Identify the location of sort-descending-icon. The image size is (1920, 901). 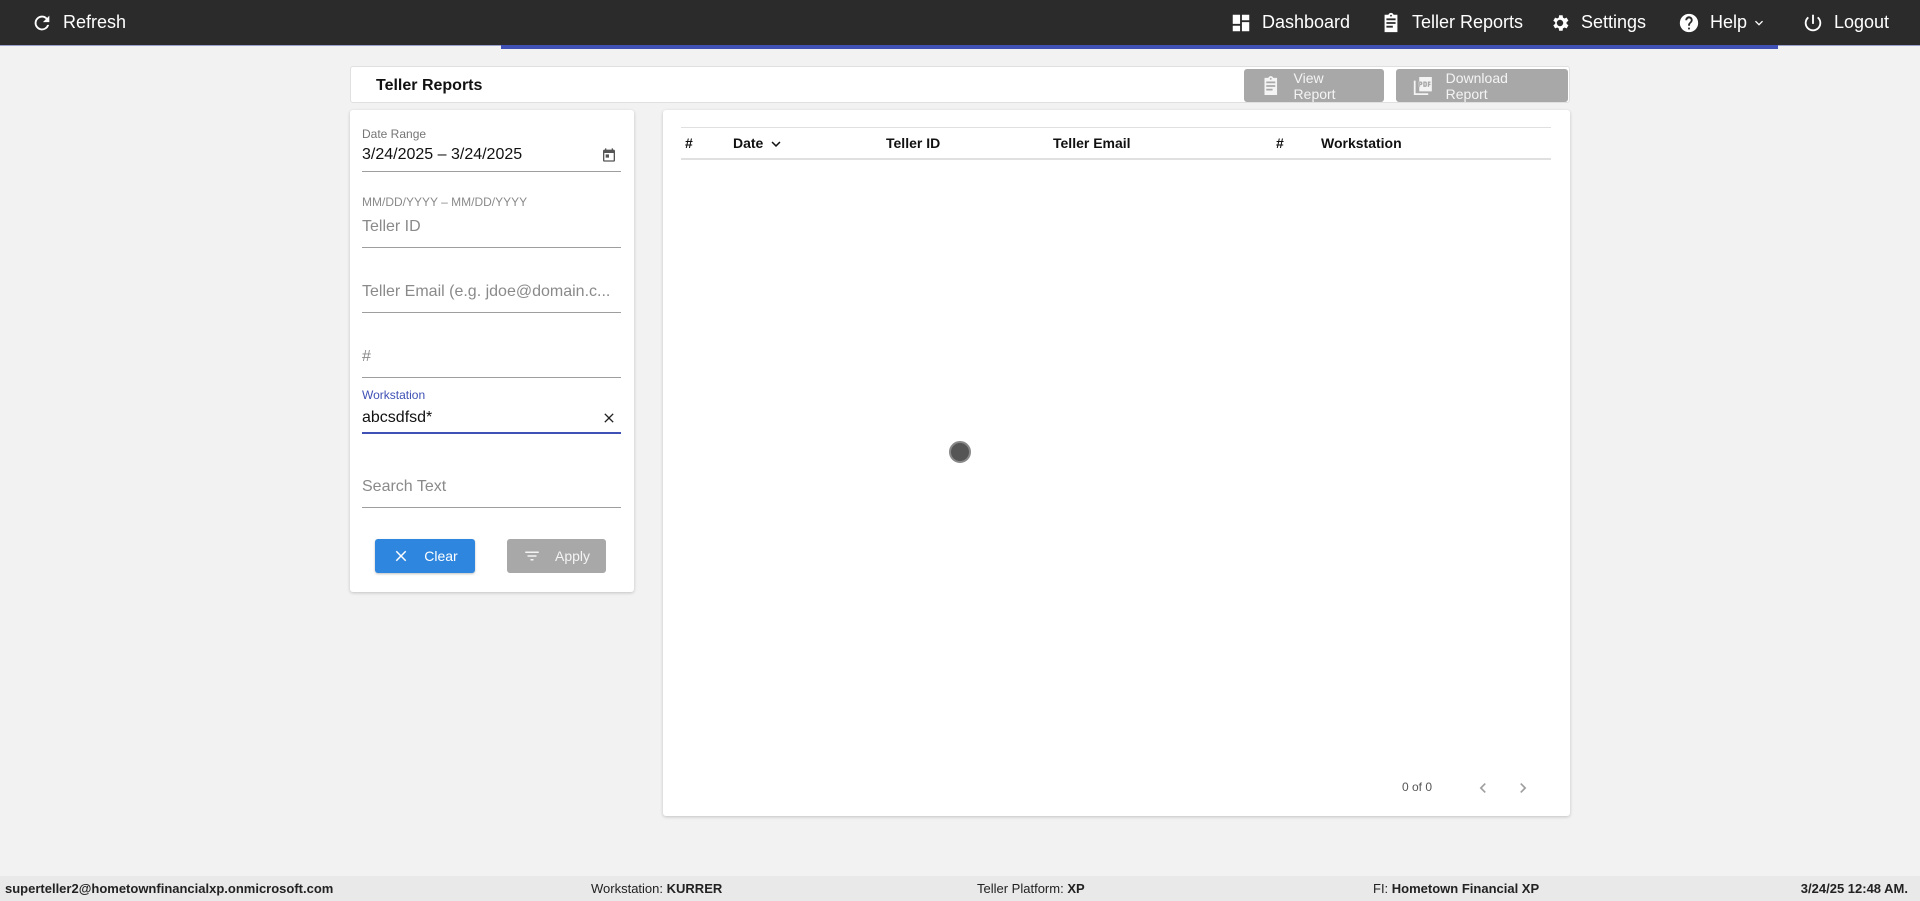
(776, 143).